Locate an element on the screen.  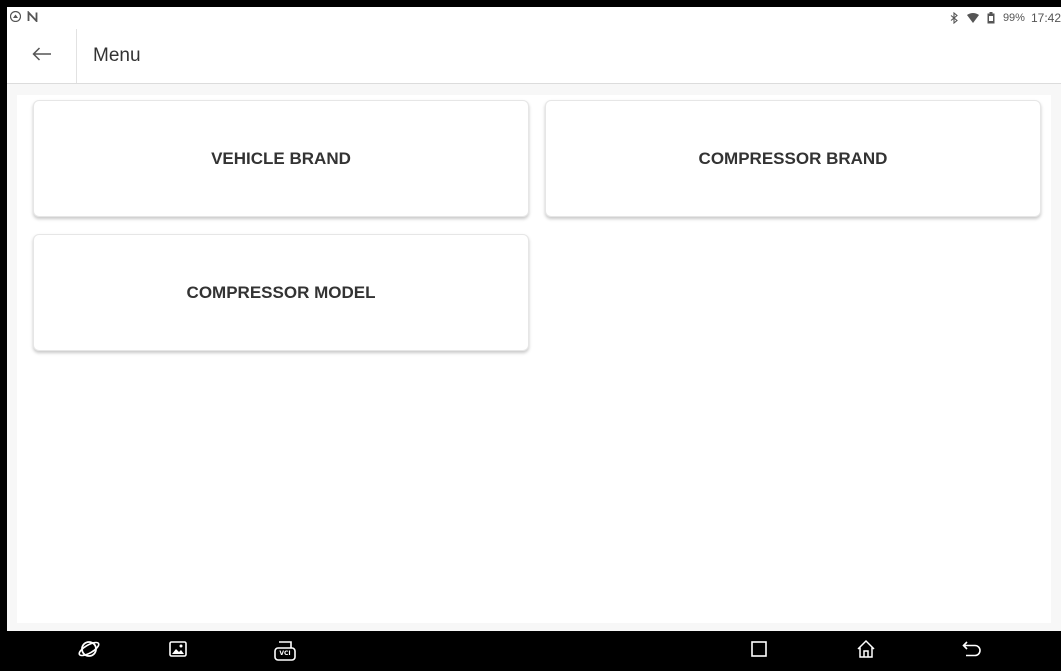
clock: 17:42 is located at coordinates (1045, 18).